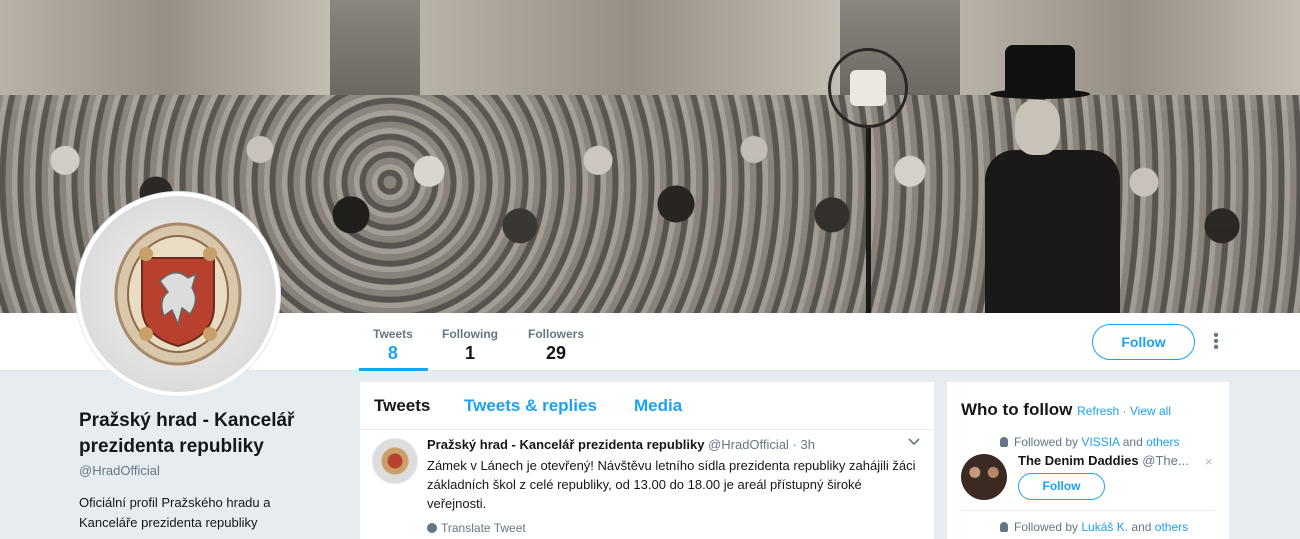 The width and height of the screenshot is (1300, 539). I want to click on translate-label: Translate Tweet, so click(483, 528).